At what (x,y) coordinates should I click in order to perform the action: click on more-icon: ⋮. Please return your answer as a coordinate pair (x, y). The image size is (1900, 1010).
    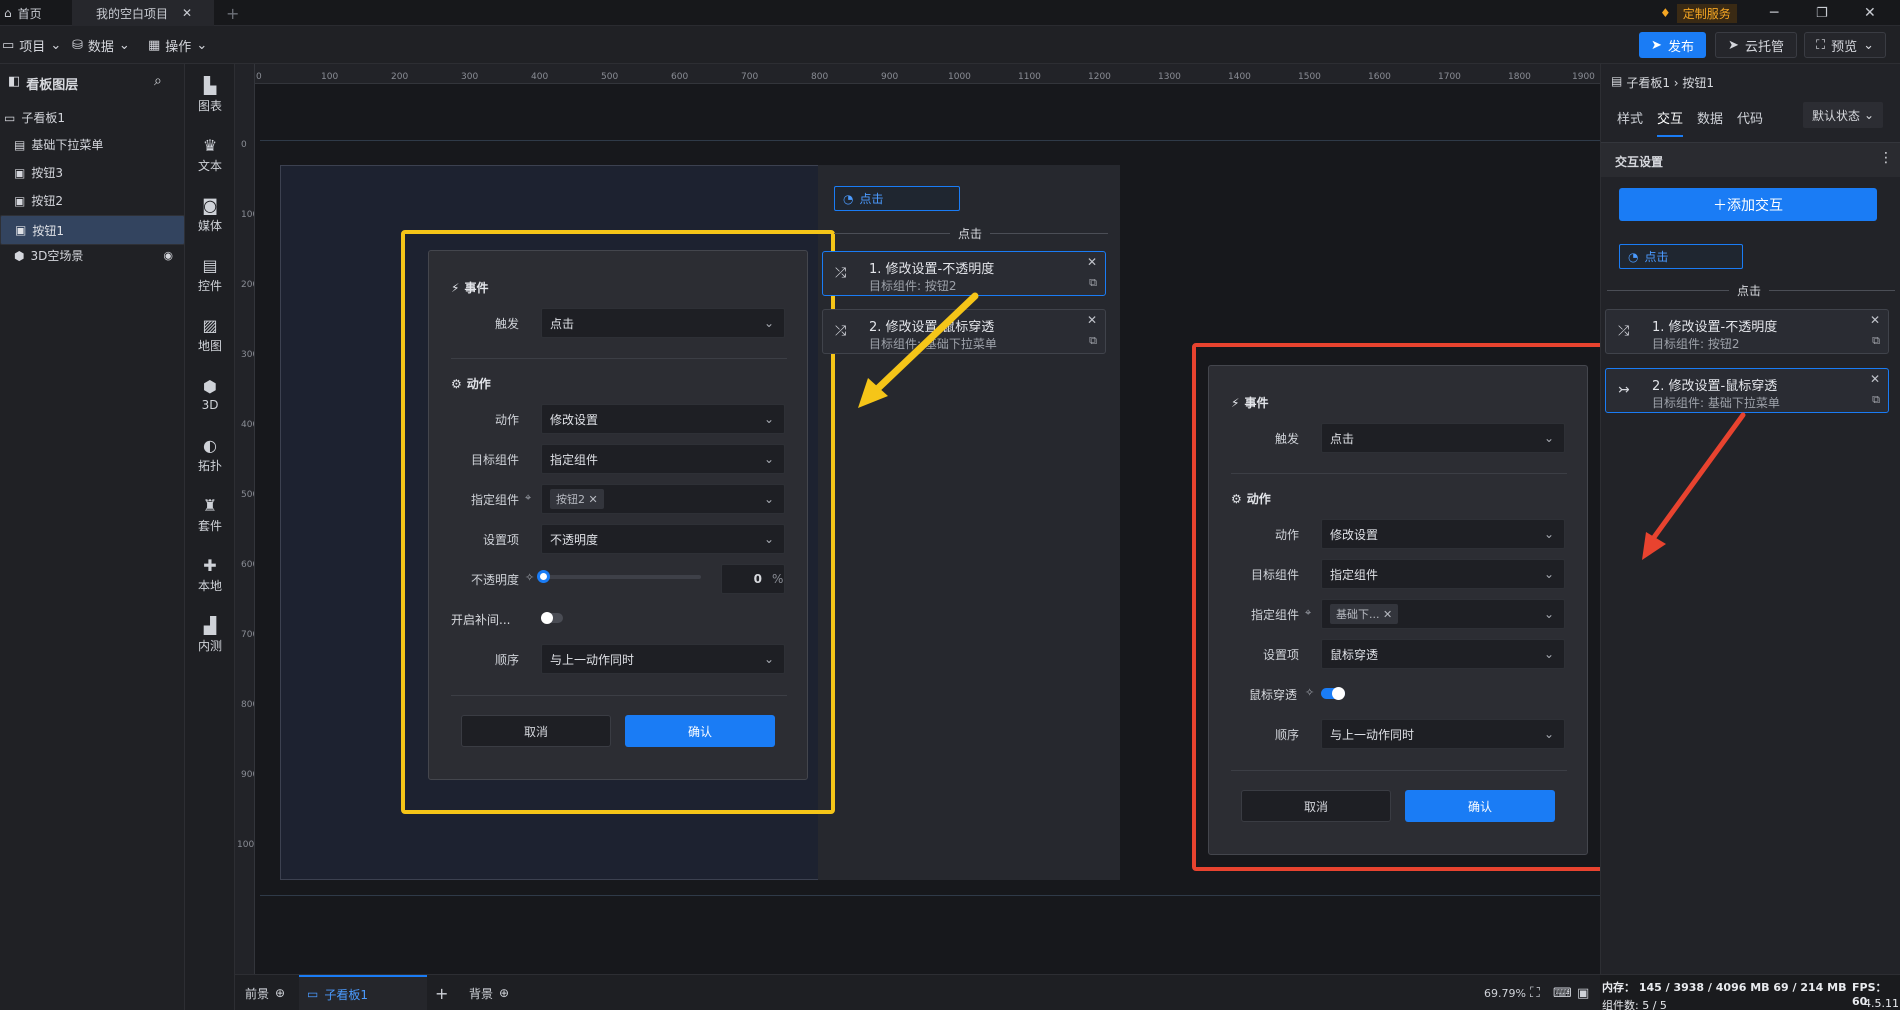
    Looking at the image, I should click on (1886, 158).